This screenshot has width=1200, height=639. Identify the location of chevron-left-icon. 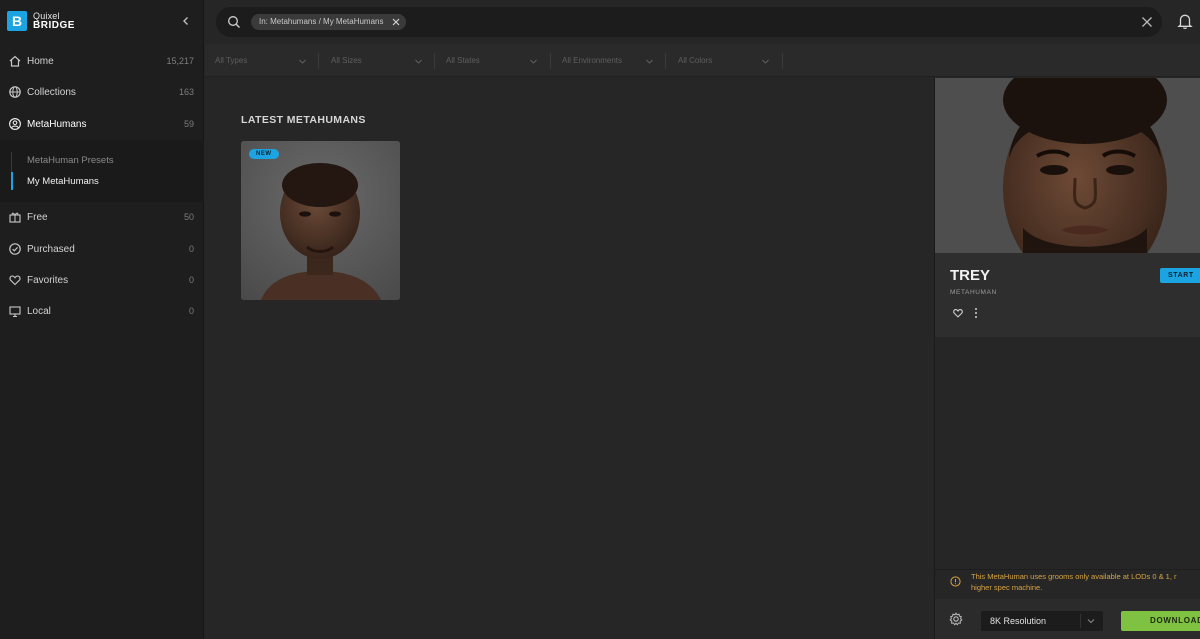
(185, 21).